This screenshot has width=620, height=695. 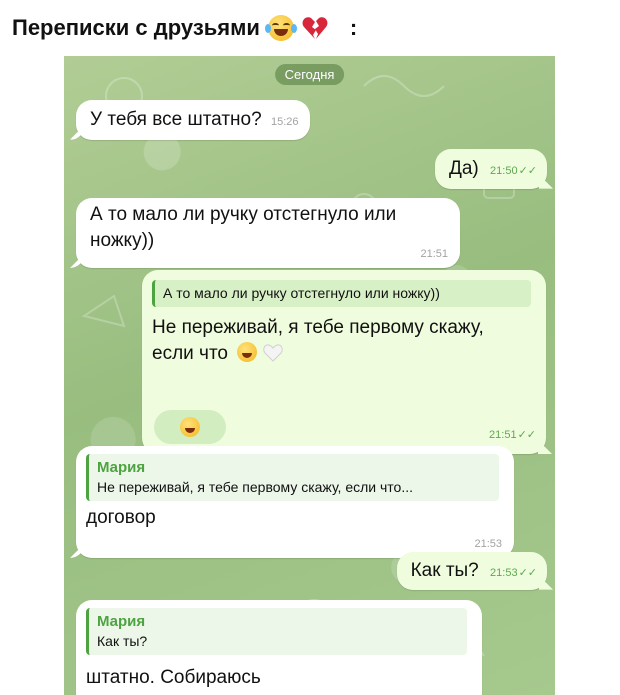 I want to click on message-text: Как ты?, so click(x=444, y=570).